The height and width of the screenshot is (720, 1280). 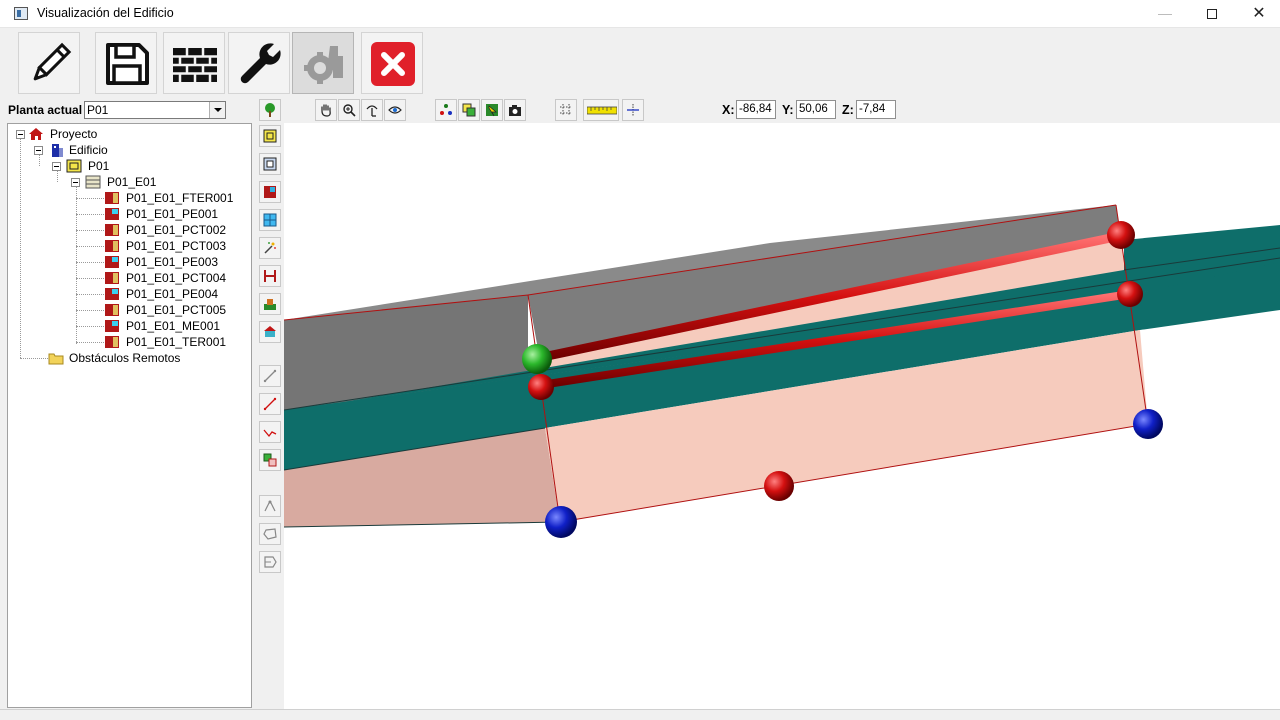 What do you see at coordinates (561, 522) in the screenshot?
I see `node-blue` at bounding box center [561, 522].